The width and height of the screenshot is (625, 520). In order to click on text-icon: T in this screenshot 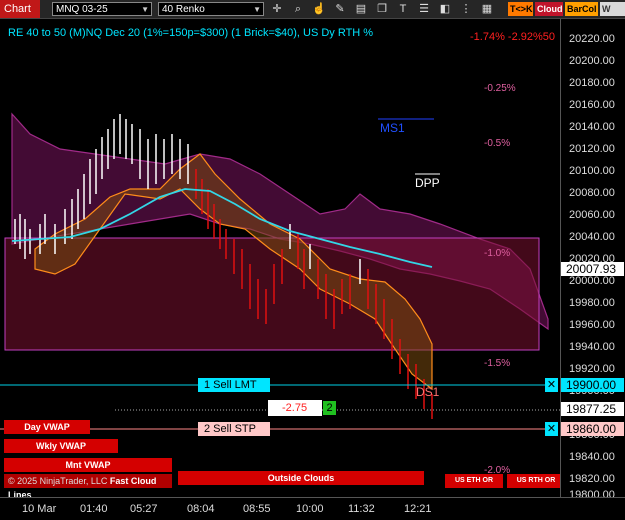, I will do `click(403, 9)`.